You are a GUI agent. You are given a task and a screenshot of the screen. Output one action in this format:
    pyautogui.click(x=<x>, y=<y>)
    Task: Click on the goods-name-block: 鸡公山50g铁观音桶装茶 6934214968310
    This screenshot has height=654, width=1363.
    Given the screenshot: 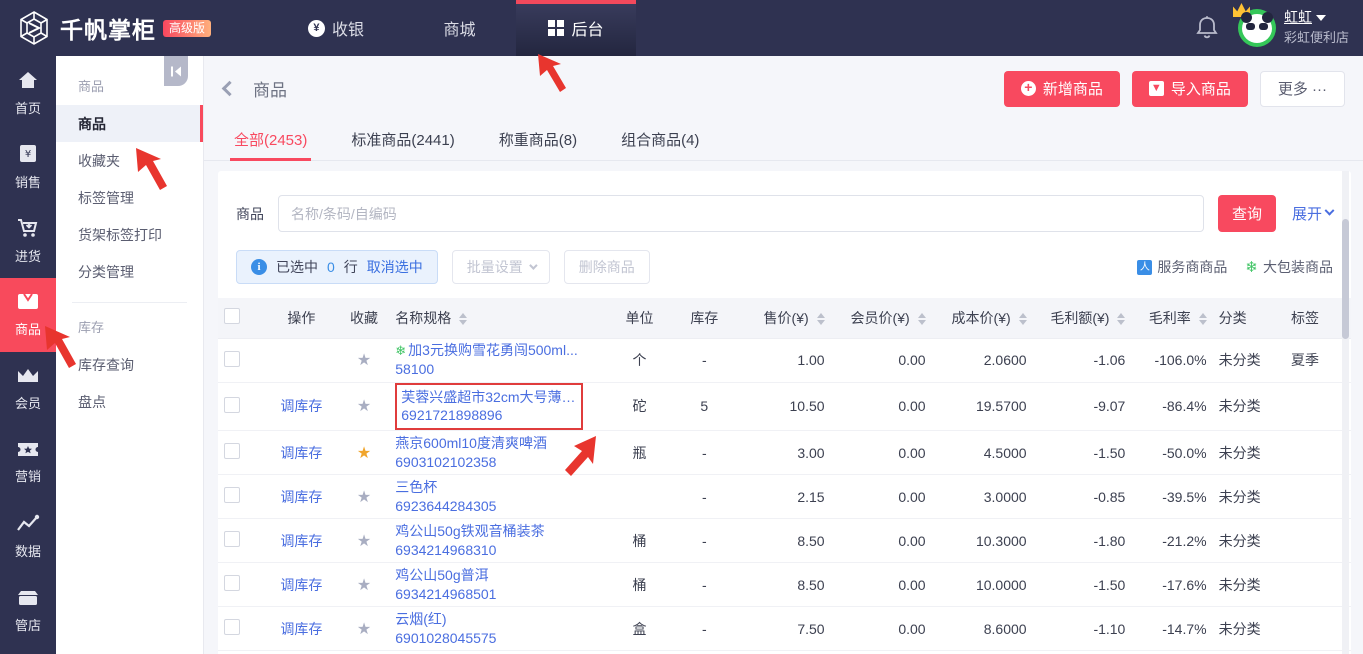 What is the action you would take?
    pyautogui.click(x=499, y=540)
    